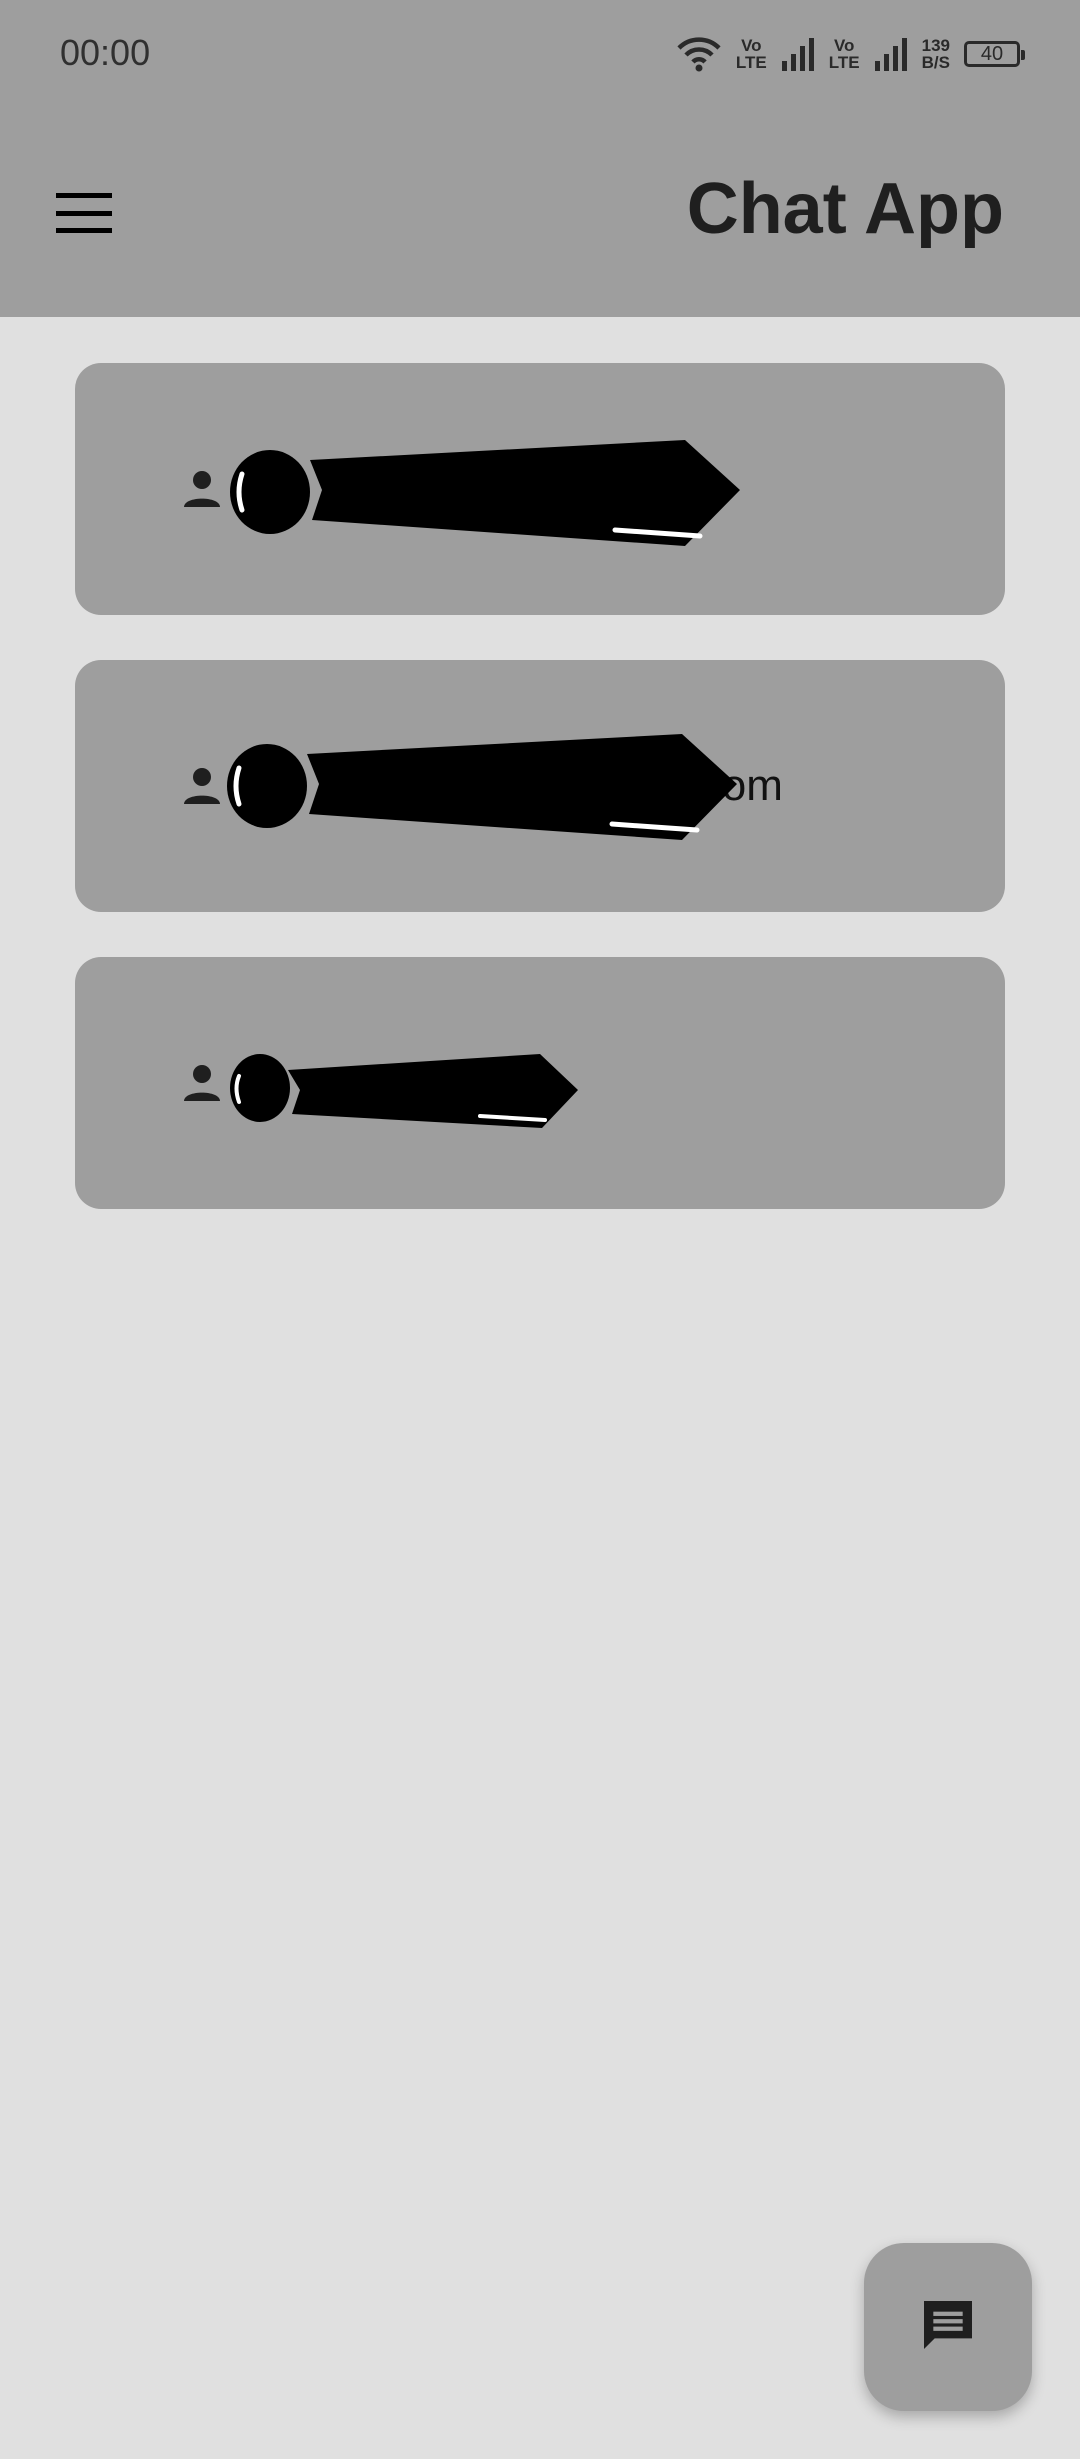  What do you see at coordinates (935, 54) in the screenshot?
I see `network-speed: 139 B/S` at bounding box center [935, 54].